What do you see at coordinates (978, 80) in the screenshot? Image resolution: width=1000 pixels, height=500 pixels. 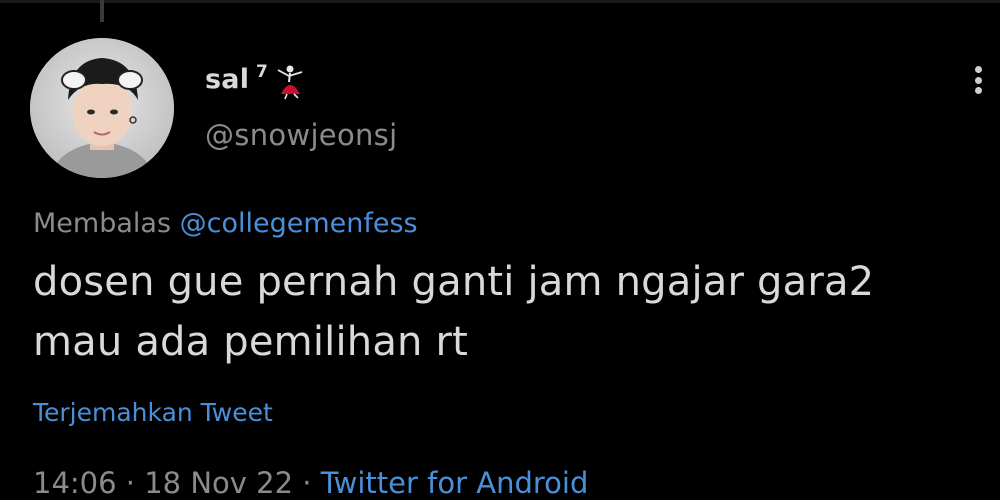 I see `more-vertical-icon` at bounding box center [978, 80].